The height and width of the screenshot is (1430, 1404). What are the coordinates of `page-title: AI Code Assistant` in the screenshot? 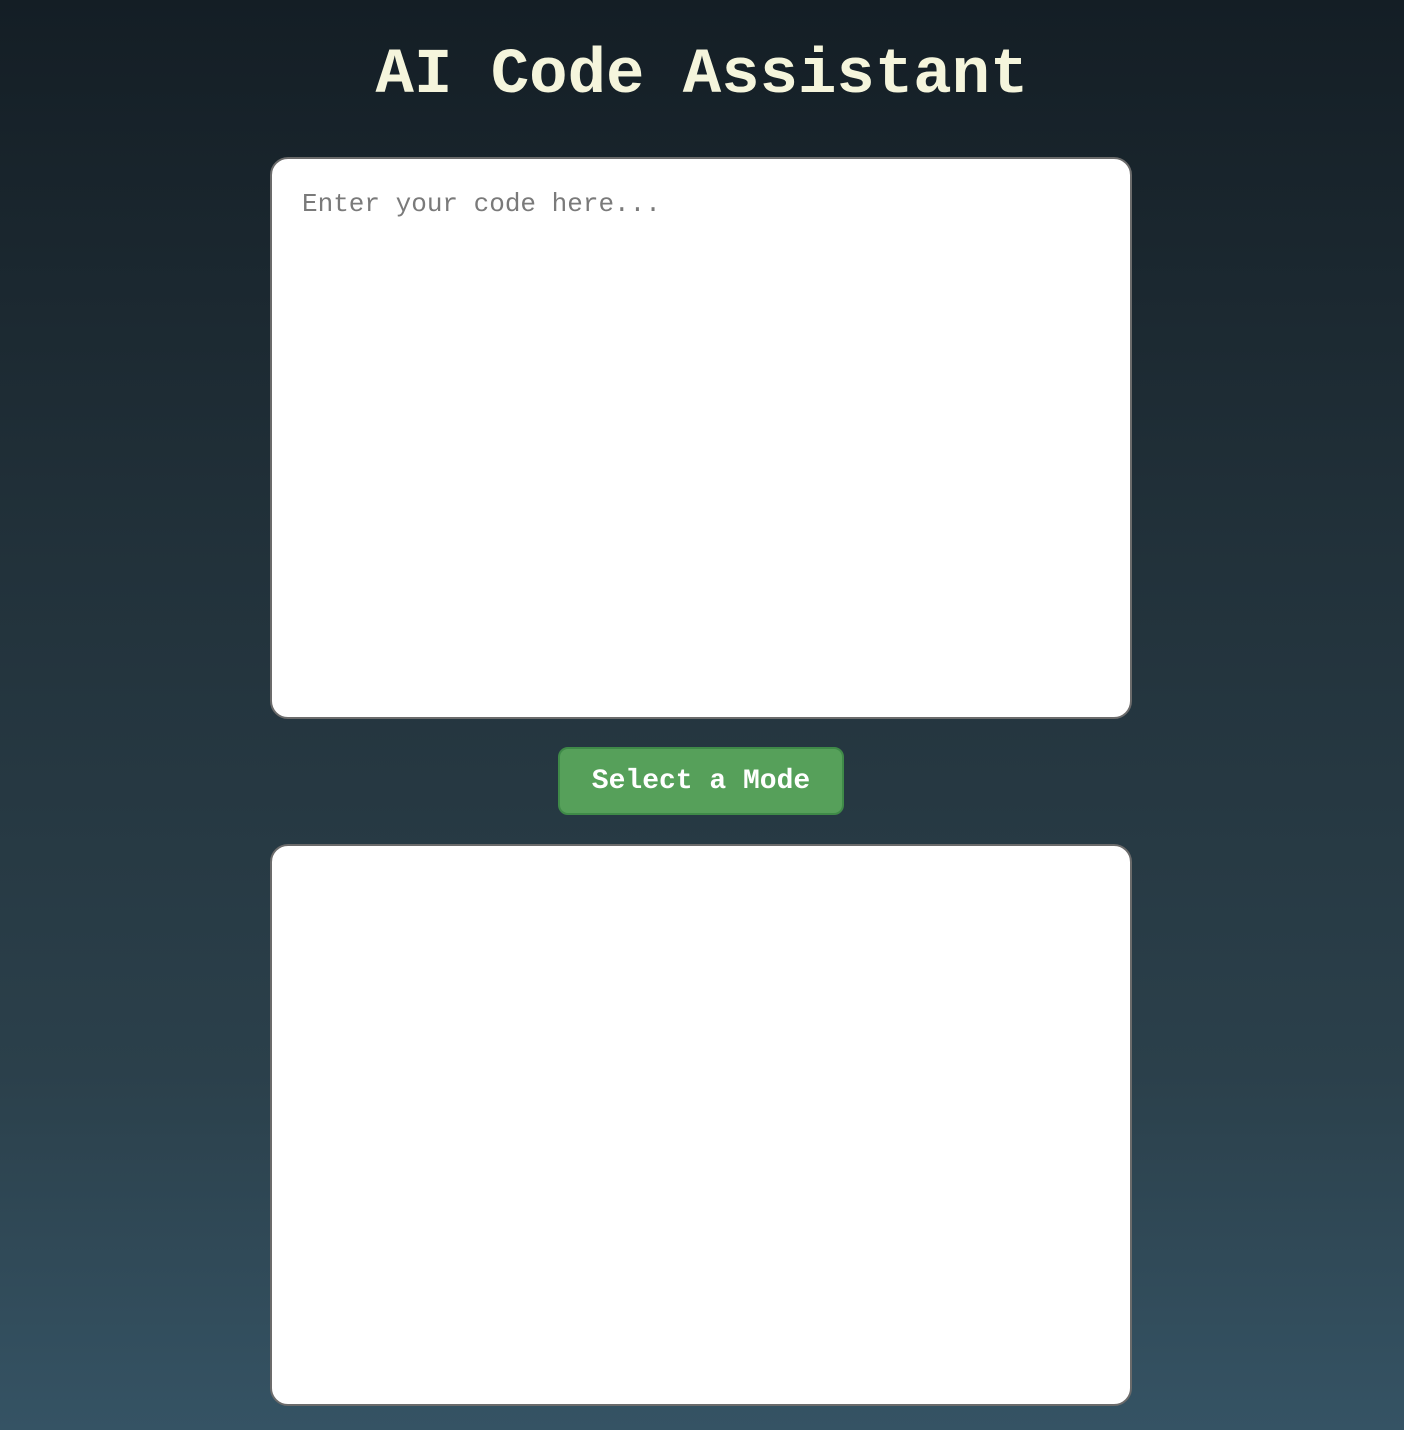 It's located at (702, 76).